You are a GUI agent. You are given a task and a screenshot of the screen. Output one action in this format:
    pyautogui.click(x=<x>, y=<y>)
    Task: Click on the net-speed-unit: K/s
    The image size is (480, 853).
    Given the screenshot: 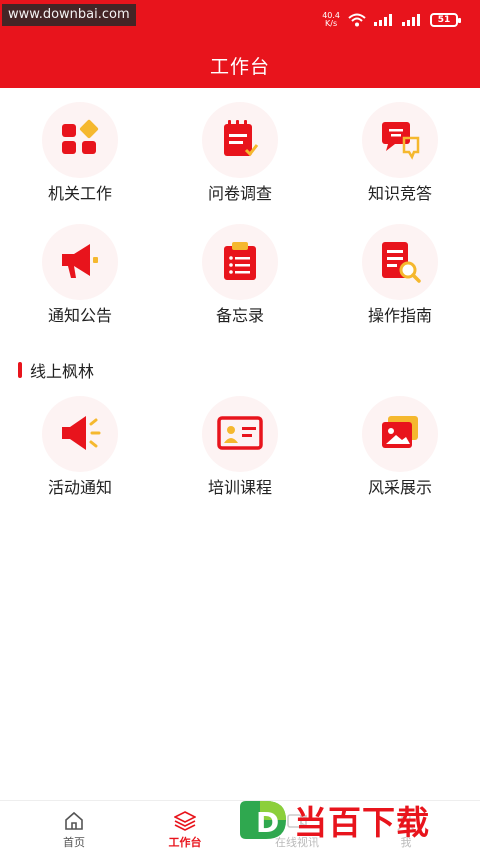 What is the action you would take?
    pyautogui.click(x=331, y=23)
    